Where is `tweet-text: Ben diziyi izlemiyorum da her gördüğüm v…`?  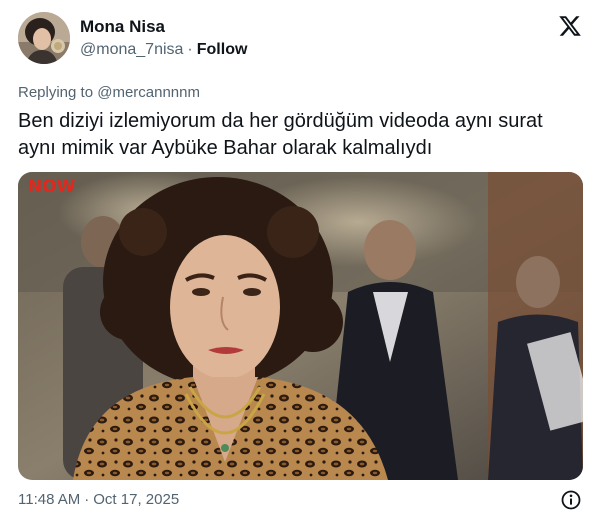
tweet-text: Ben diziyi izlemiyorum da her gördüğüm v… is located at coordinates (280, 134).